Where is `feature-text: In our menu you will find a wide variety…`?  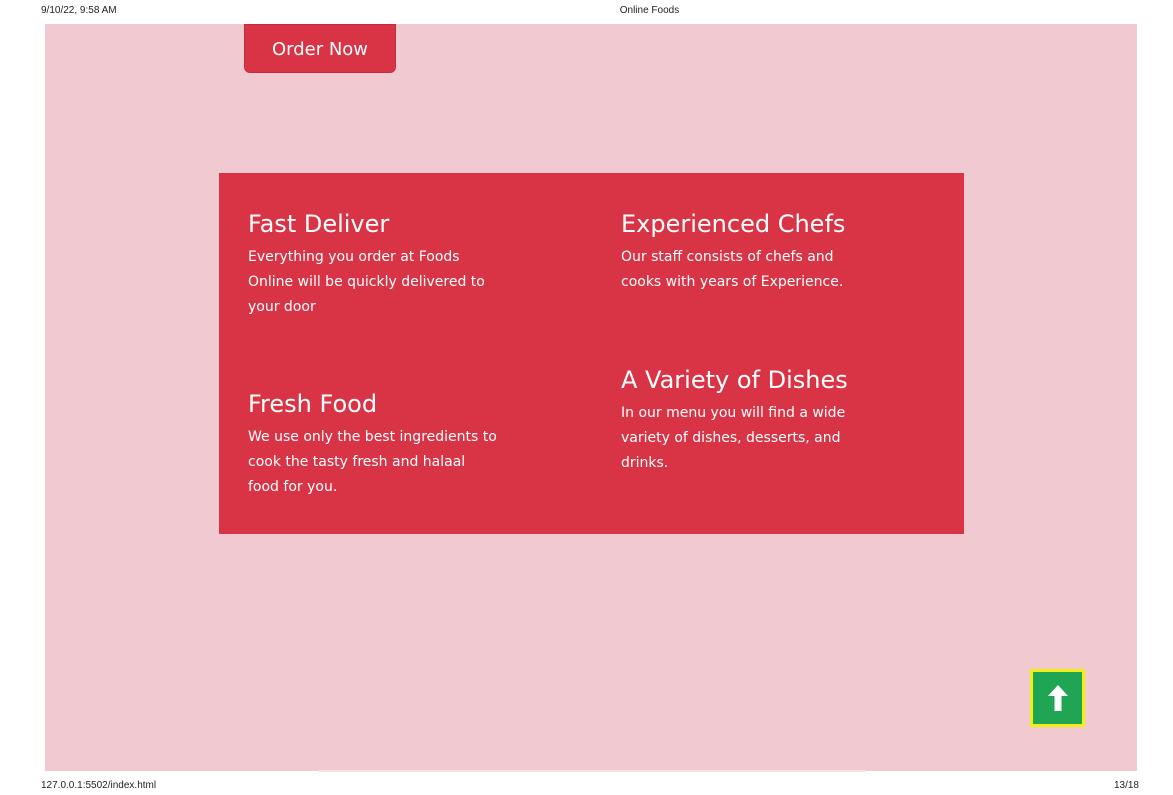 feature-text: In our menu you will find a wide variety… is located at coordinates (733, 438).